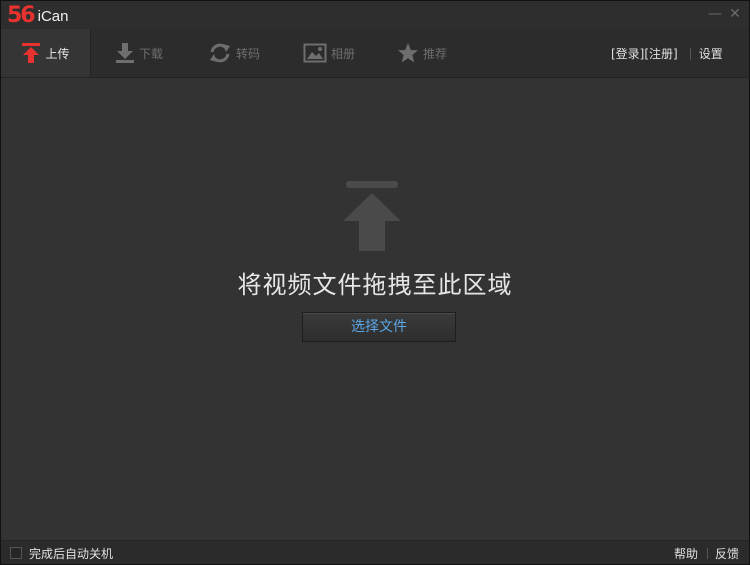 This screenshot has width=750, height=565. Describe the element at coordinates (375, 15) in the screenshot. I see `title-bar: 56 iCan — ✕` at that location.